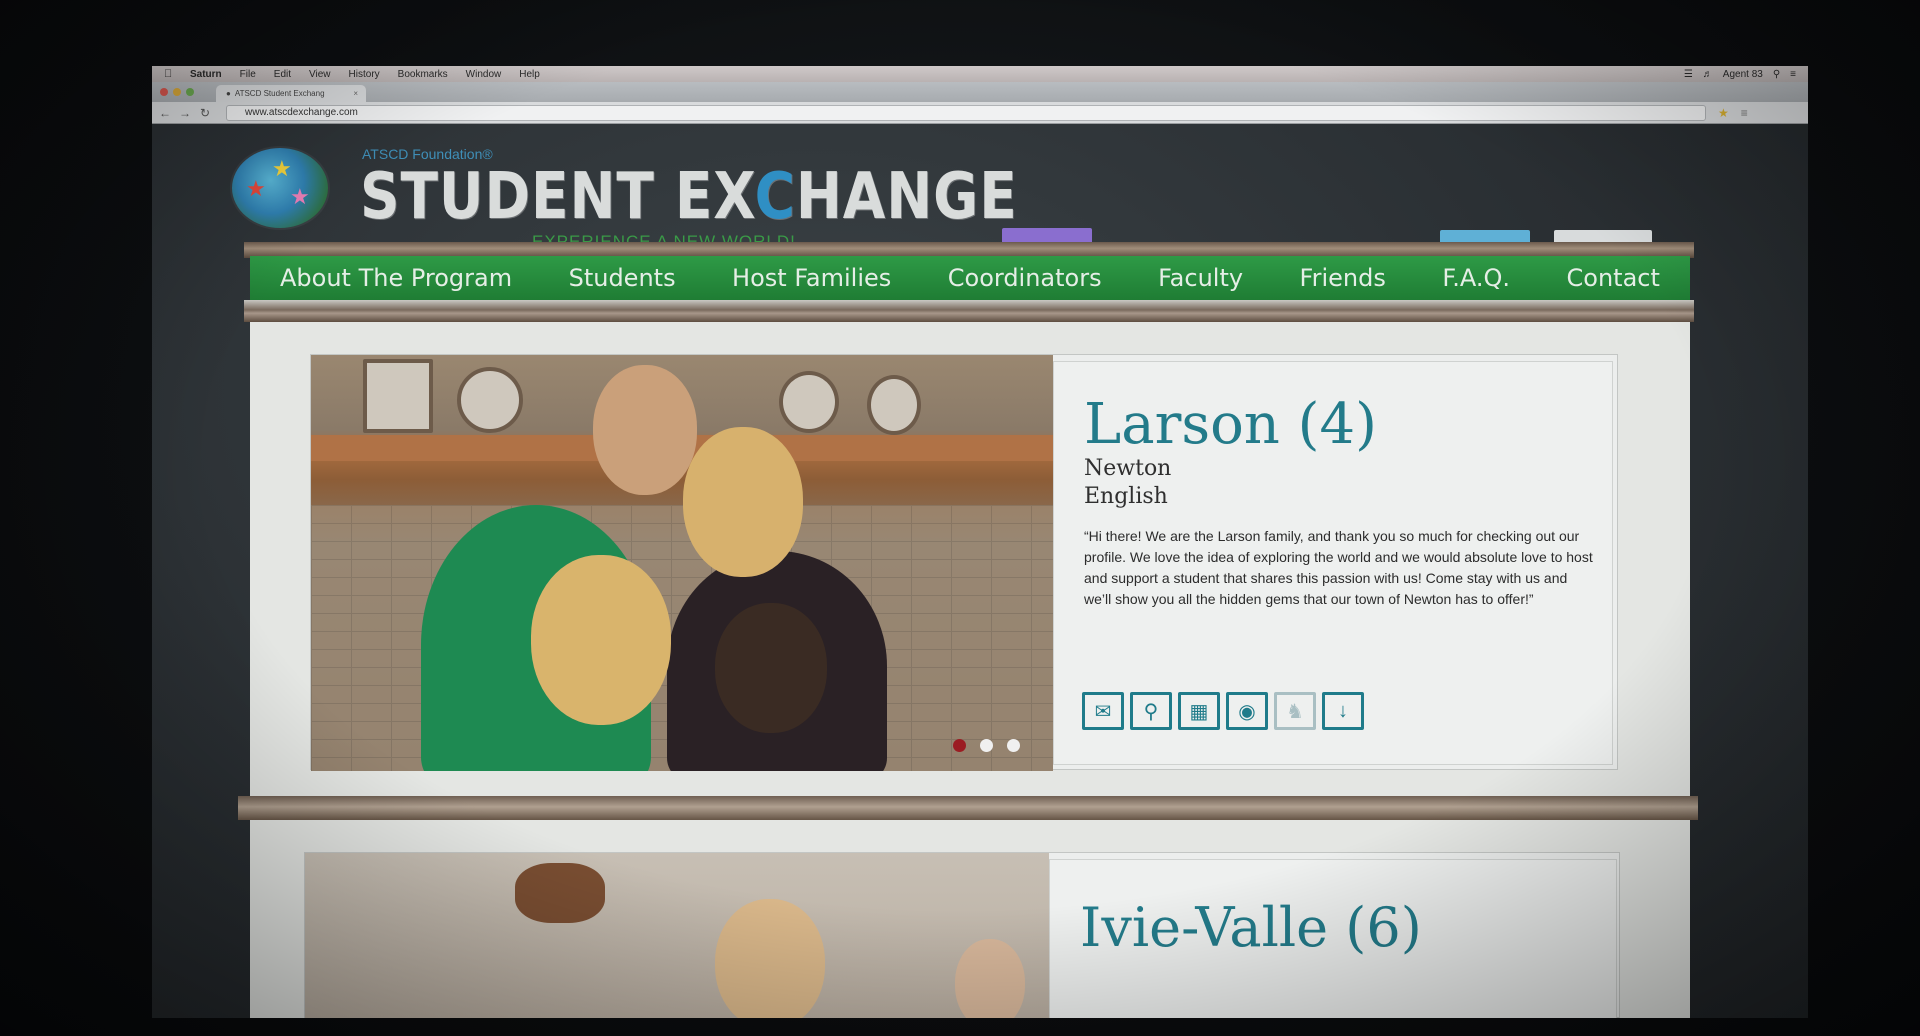 The width and height of the screenshot is (1920, 1036). I want to click on close-window-icon, so click(164, 92).